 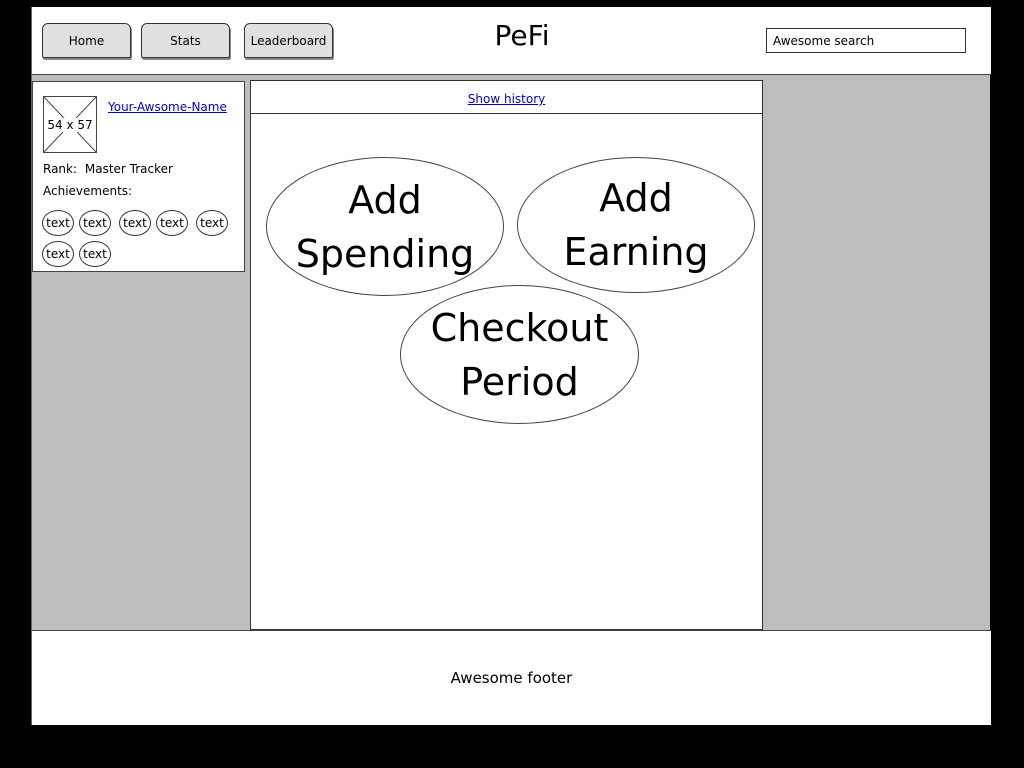 I want to click on header: Home Stats Leaderboard PeFi, so click(x=511, y=41).